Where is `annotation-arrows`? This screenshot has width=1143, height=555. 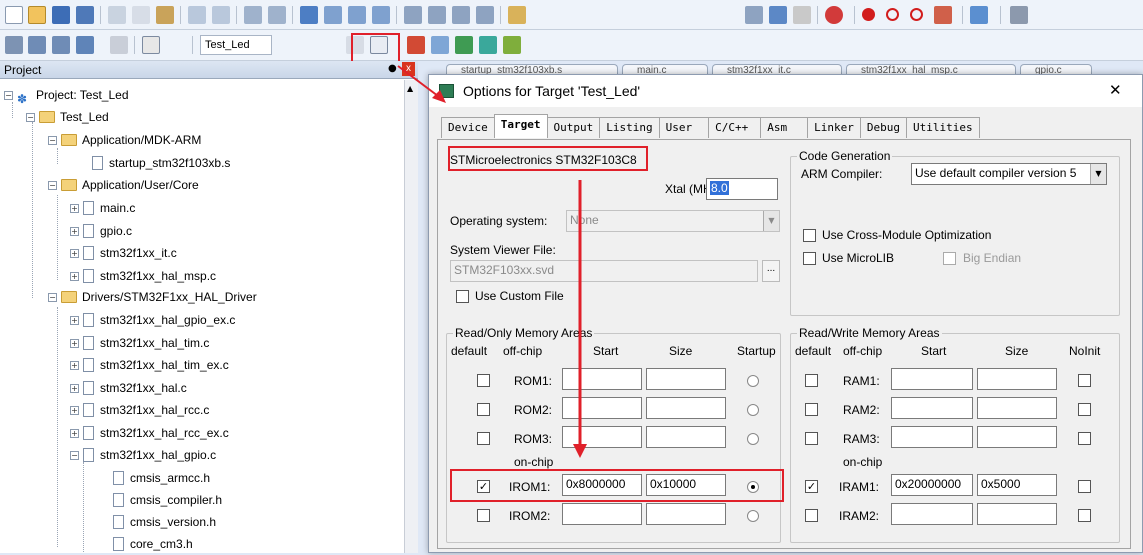 annotation-arrows is located at coordinates (492, 261).